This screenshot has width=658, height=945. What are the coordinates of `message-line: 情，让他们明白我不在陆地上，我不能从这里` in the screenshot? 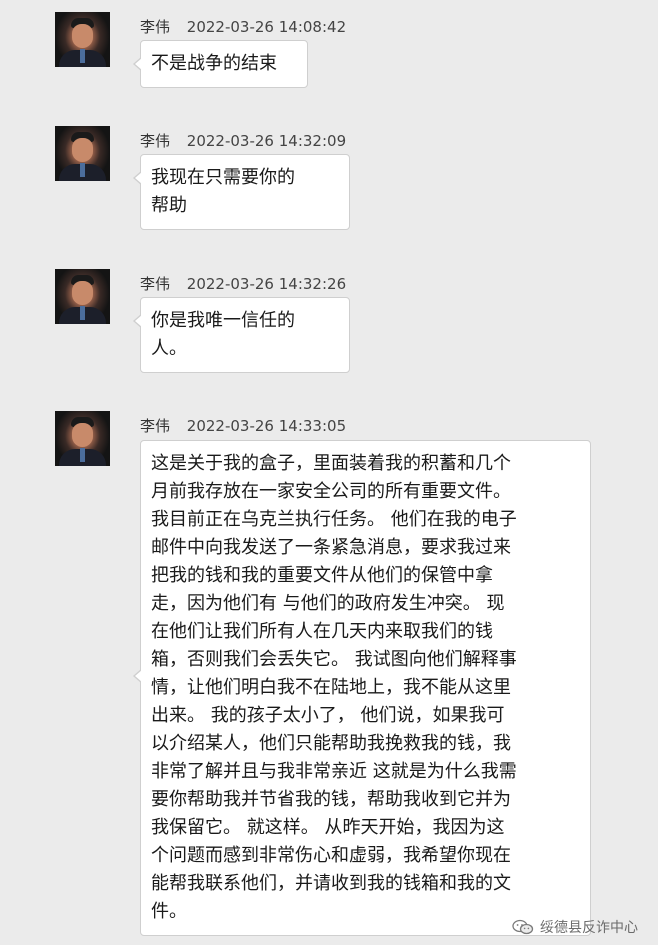 It's located at (331, 687).